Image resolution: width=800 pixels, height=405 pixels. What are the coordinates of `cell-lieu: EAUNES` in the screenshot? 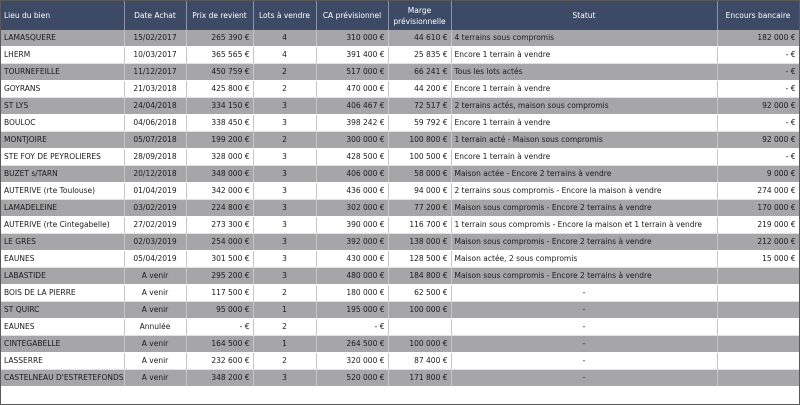 It's located at (63, 327).